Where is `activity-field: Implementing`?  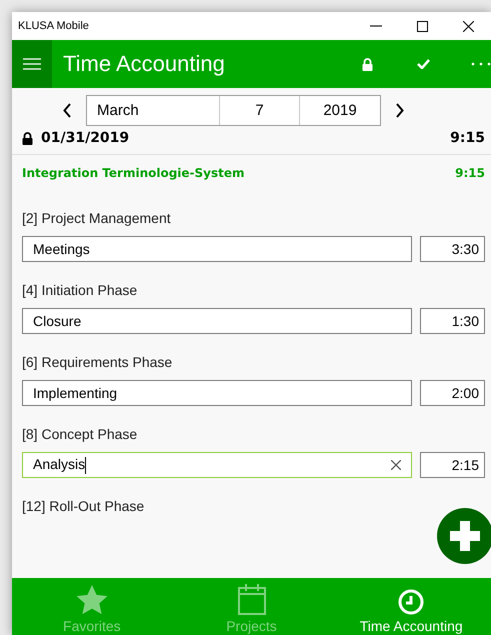 activity-field: Implementing is located at coordinates (217, 393).